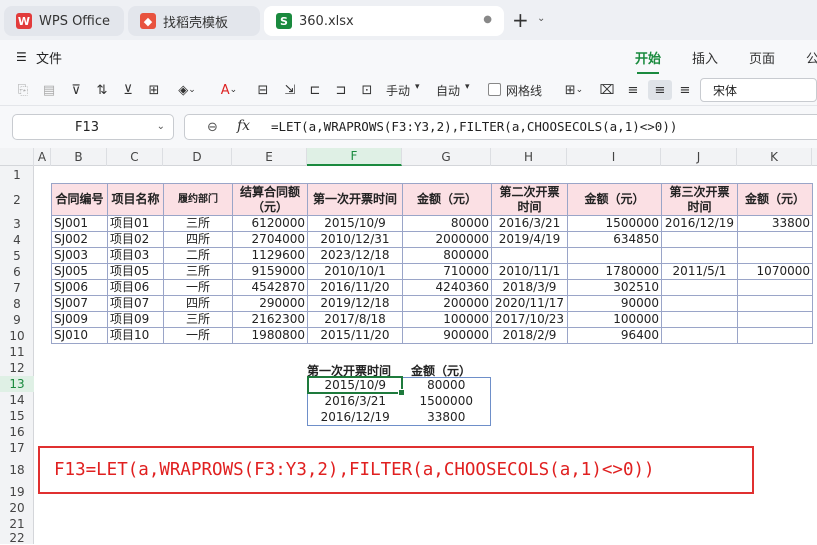 Image resolution: width=817 pixels, height=545 pixels. What do you see at coordinates (79, 255) in the screenshot?
I see `cell: SJ003` at bounding box center [79, 255].